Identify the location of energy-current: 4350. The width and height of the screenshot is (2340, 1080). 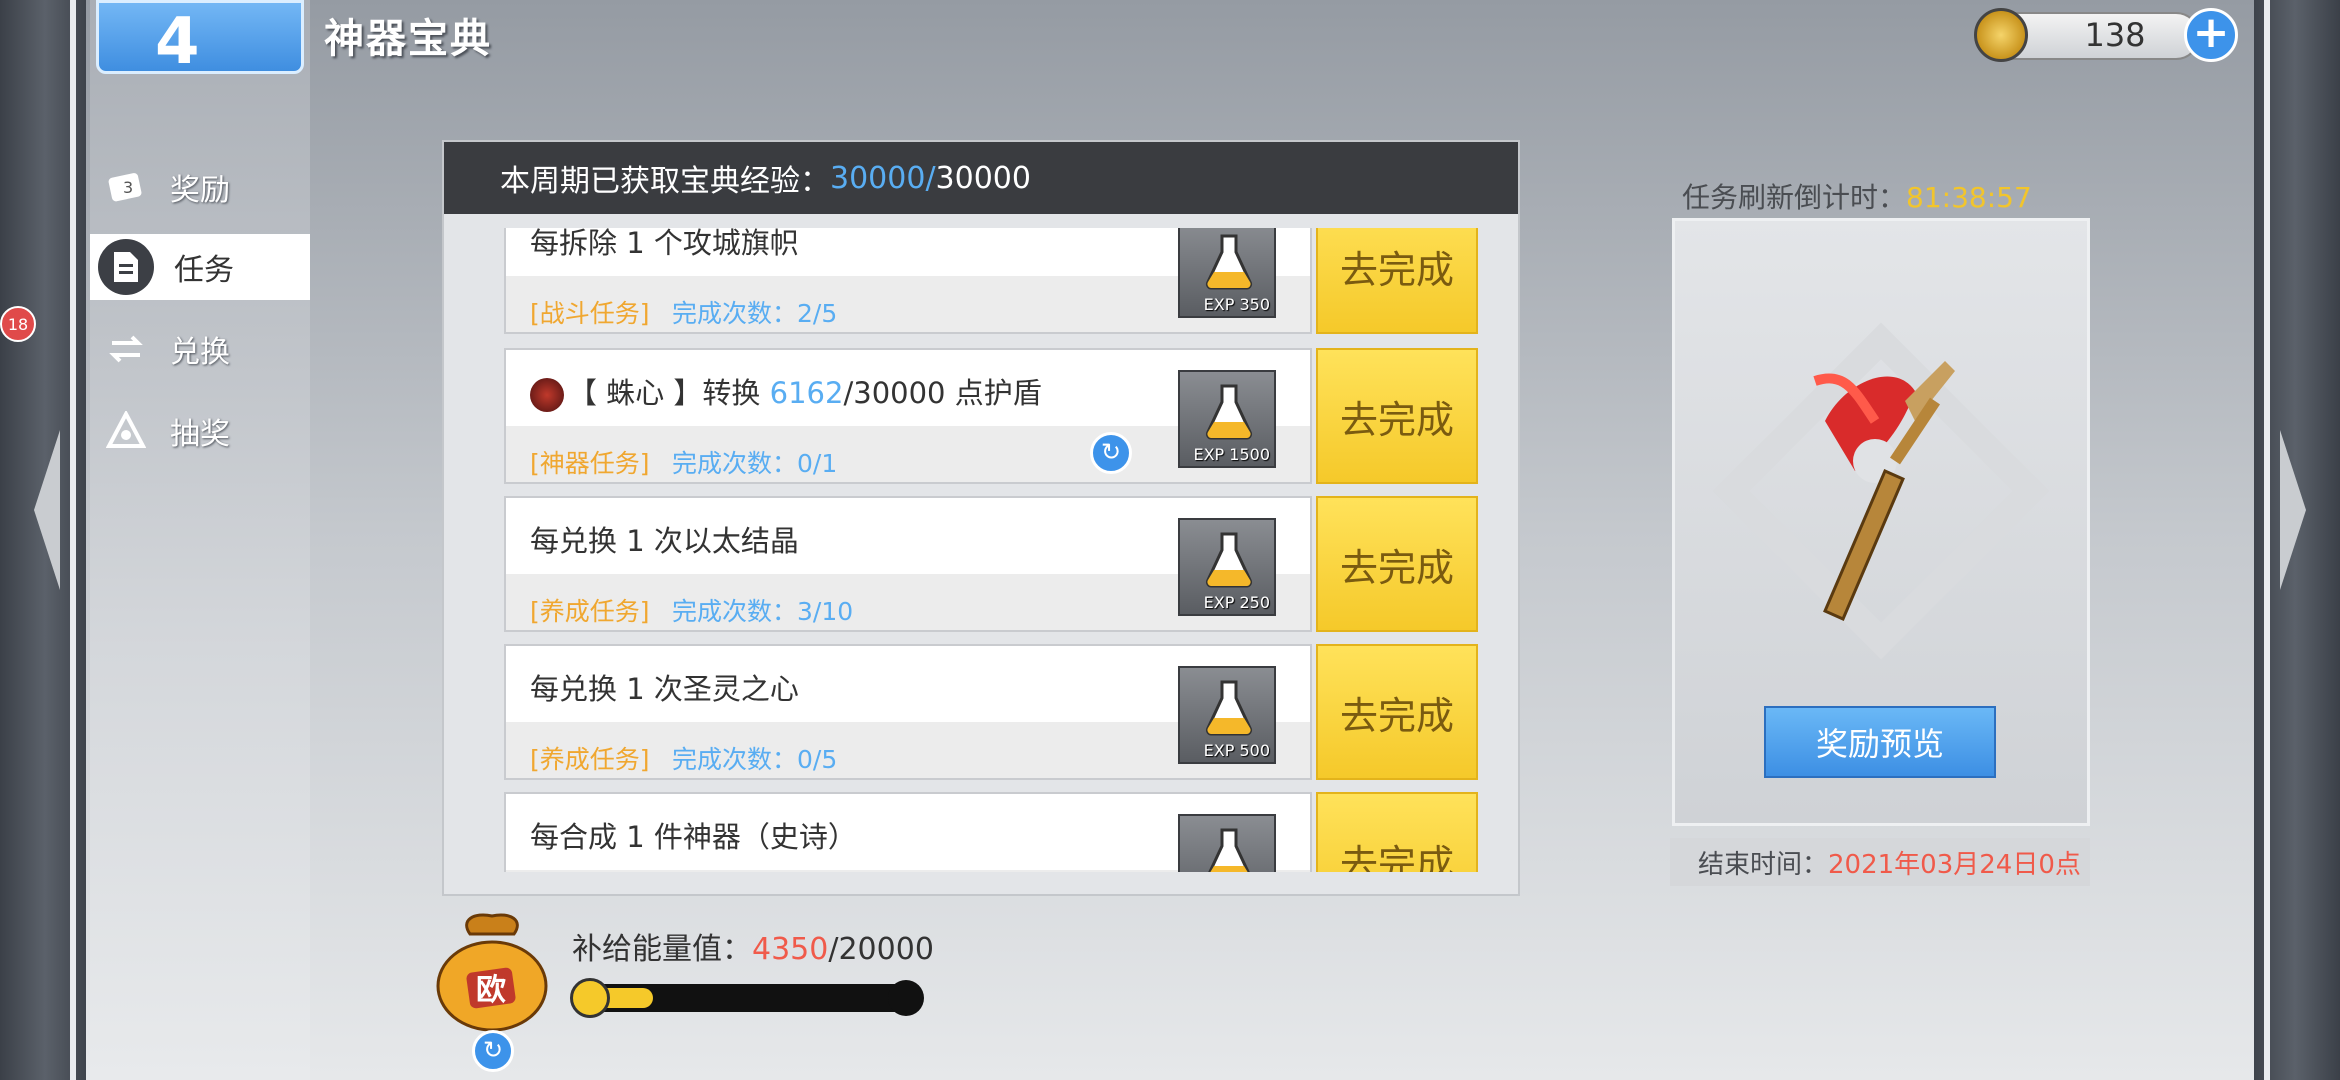
(790, 949).